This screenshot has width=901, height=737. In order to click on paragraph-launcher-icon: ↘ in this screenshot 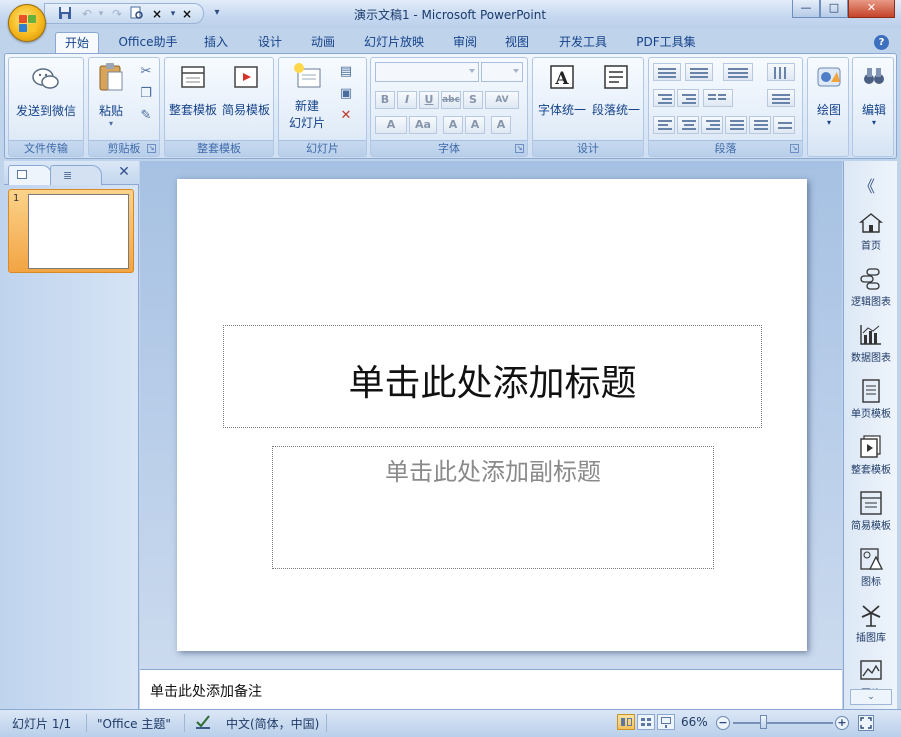, I will do `click(794, 148)`.